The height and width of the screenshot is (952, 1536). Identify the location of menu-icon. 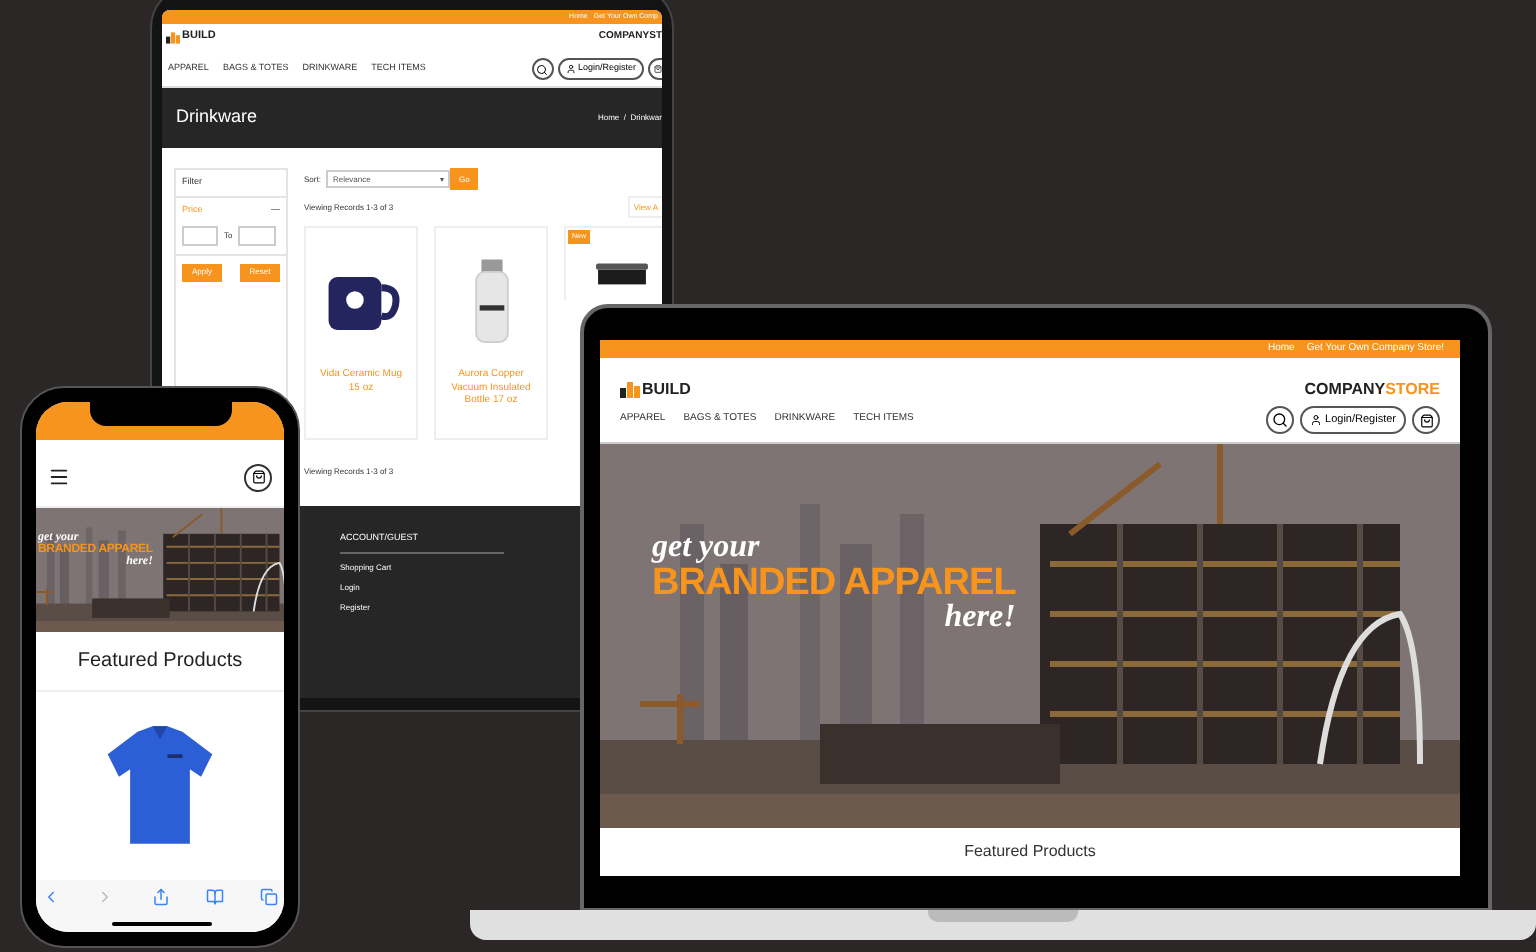
(59, 477).